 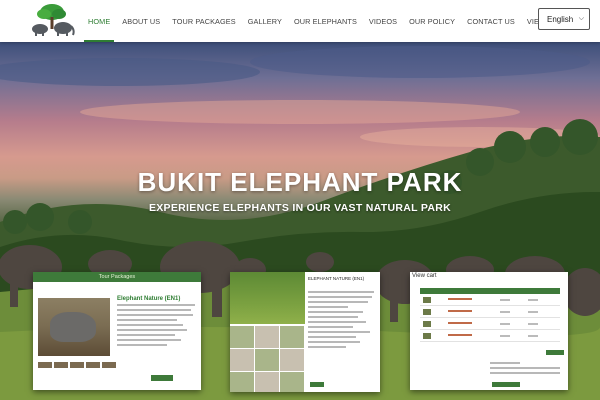 What do you see at coordinates (383, 21) in the screenshot?
I see `nav-videos: VIDEOS` at bounding box center [383, 21].